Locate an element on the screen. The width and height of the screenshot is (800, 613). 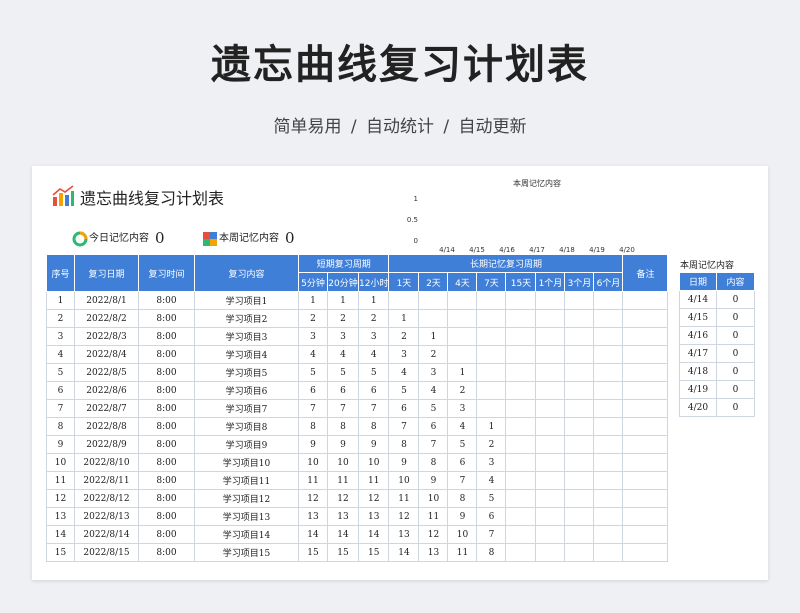
cell-content: 学习项目1 is located at coordinates (246, 300).